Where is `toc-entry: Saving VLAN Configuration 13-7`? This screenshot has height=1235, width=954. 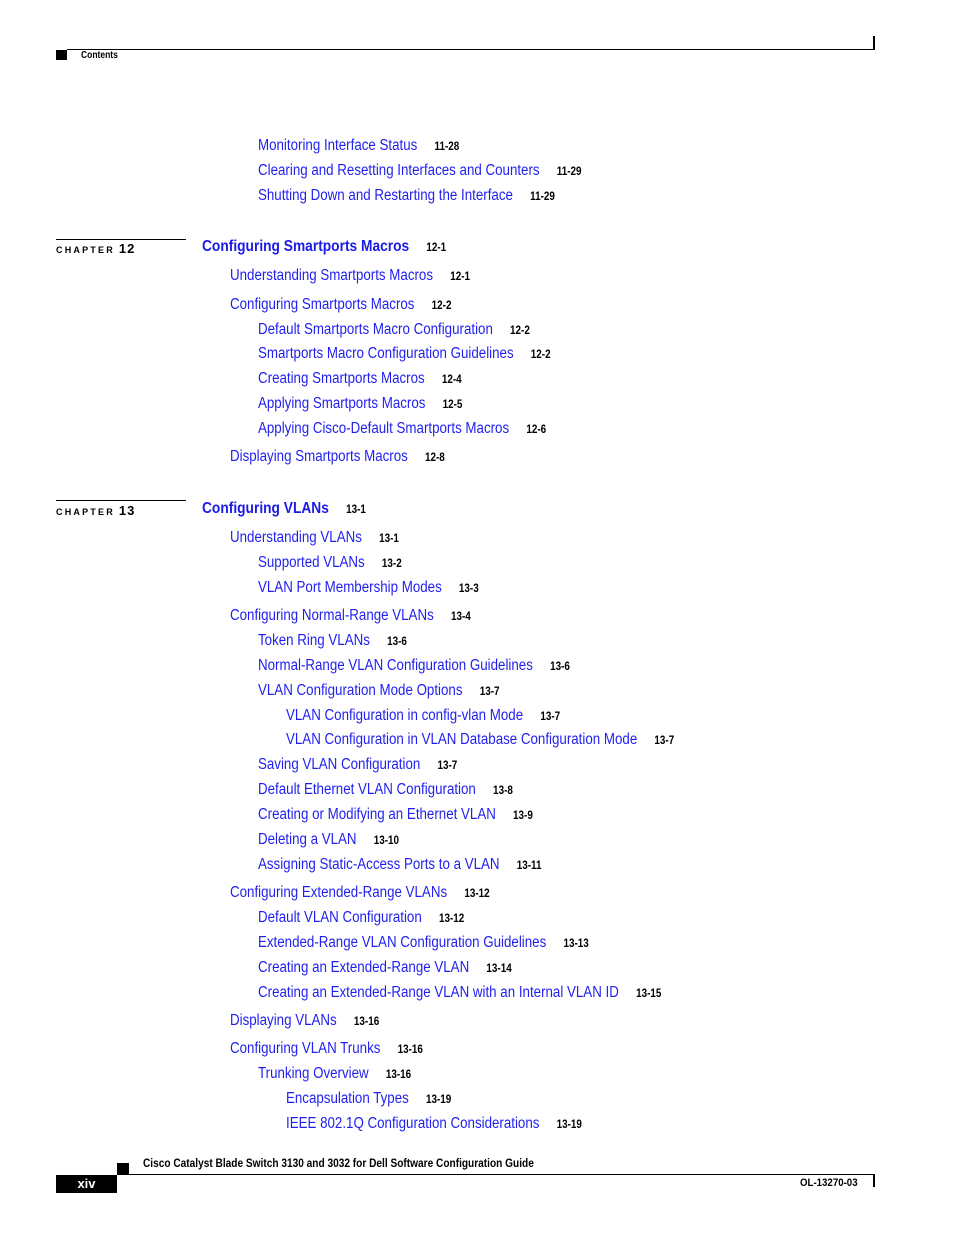
toc-entry: Saving VLAN Configuration 13-7 is located at coordinates (357, 765).